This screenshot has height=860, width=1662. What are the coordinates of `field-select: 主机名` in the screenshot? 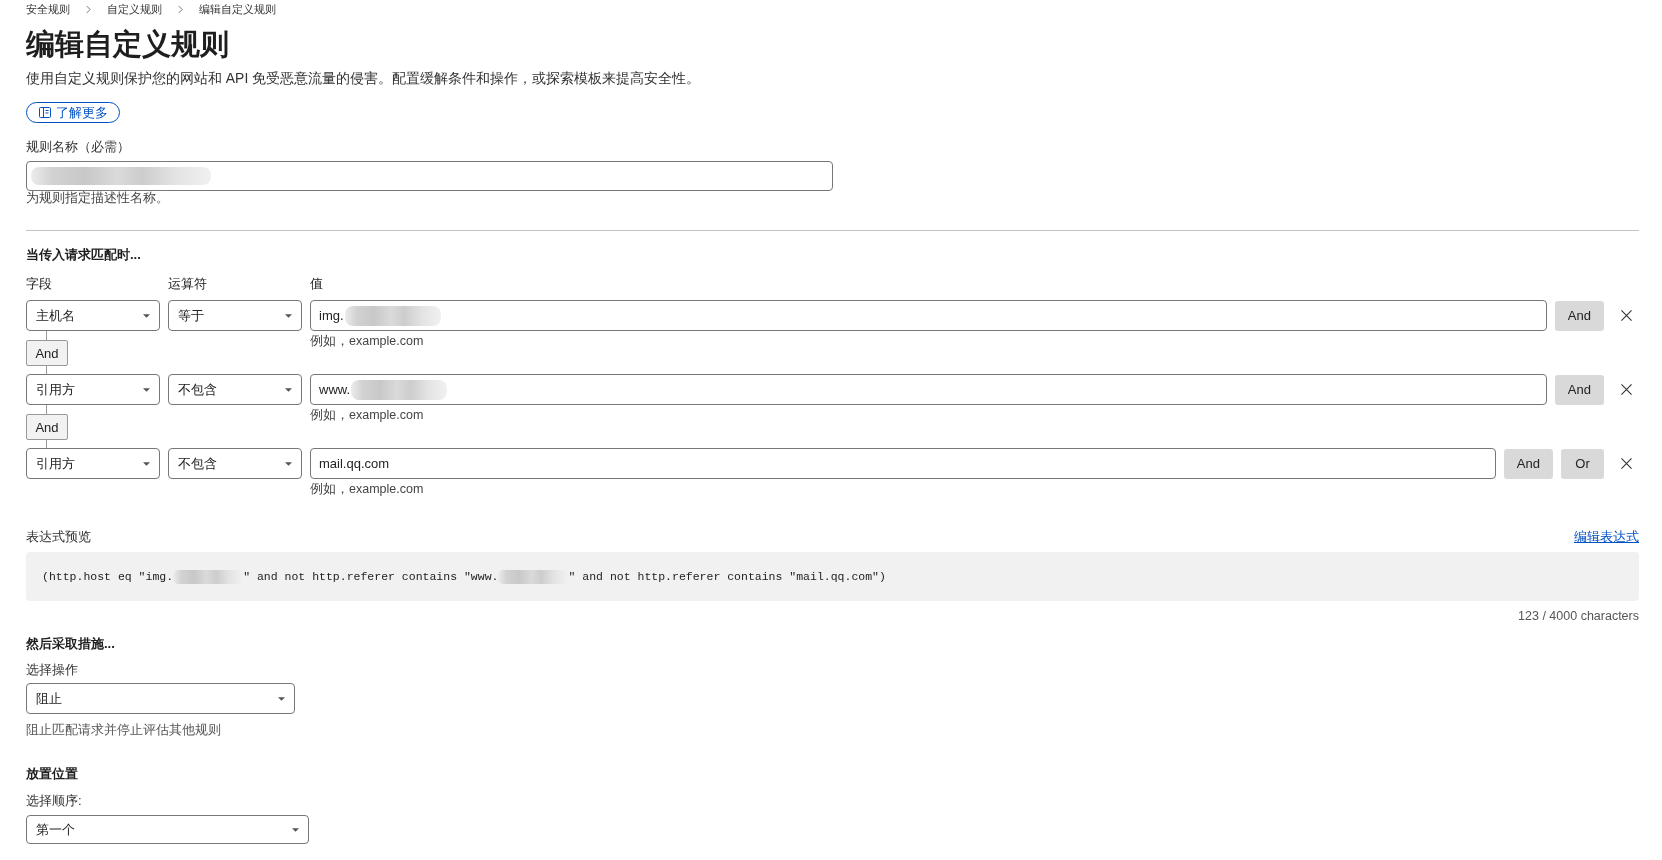 It's located at (93, 315).